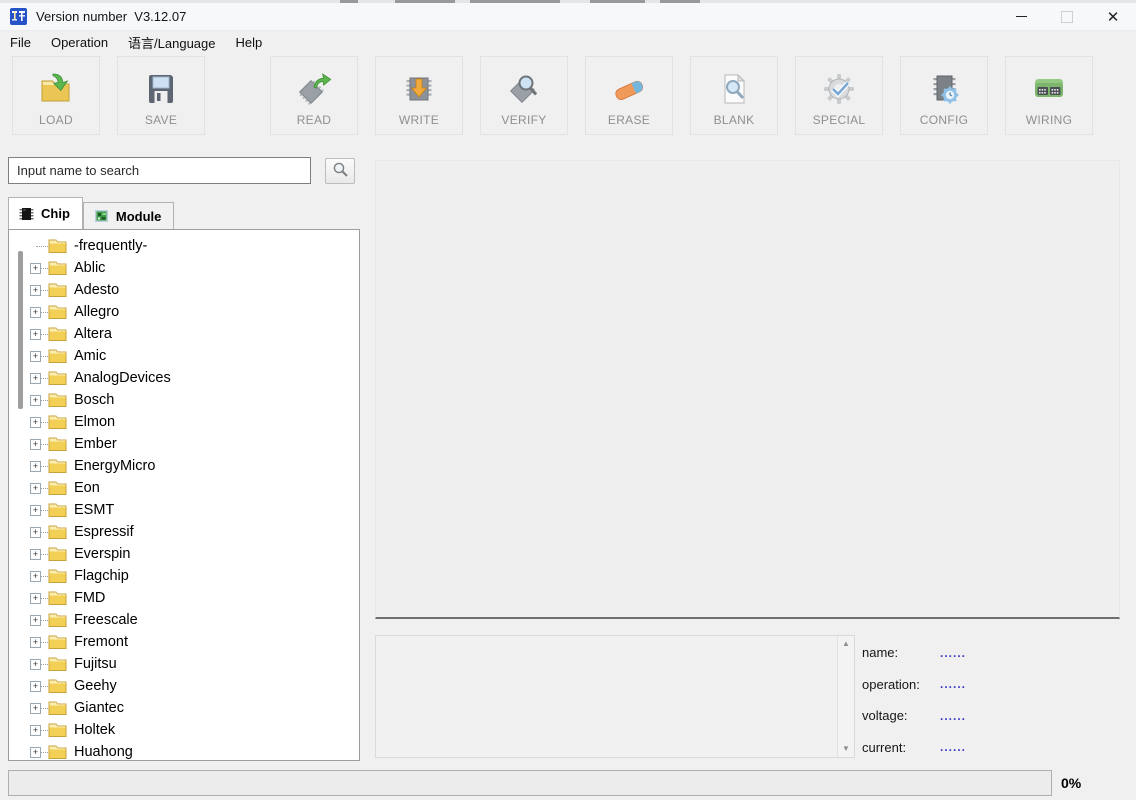  I want to click on read-button: READ, so click(314, 95).